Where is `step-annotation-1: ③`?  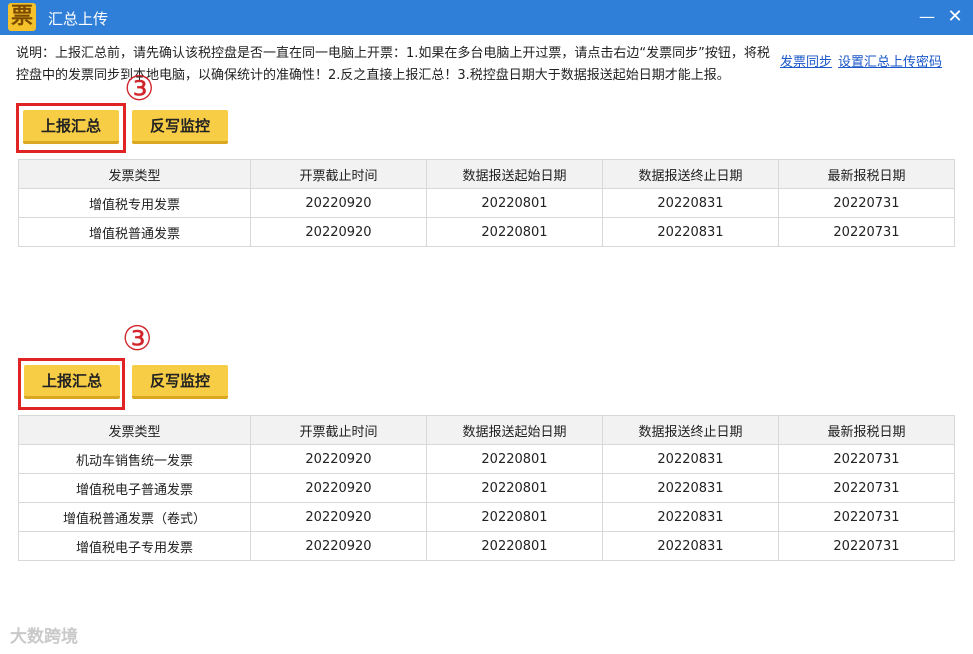
step-annotation-1: ③ is located at coordinates (139, 89).